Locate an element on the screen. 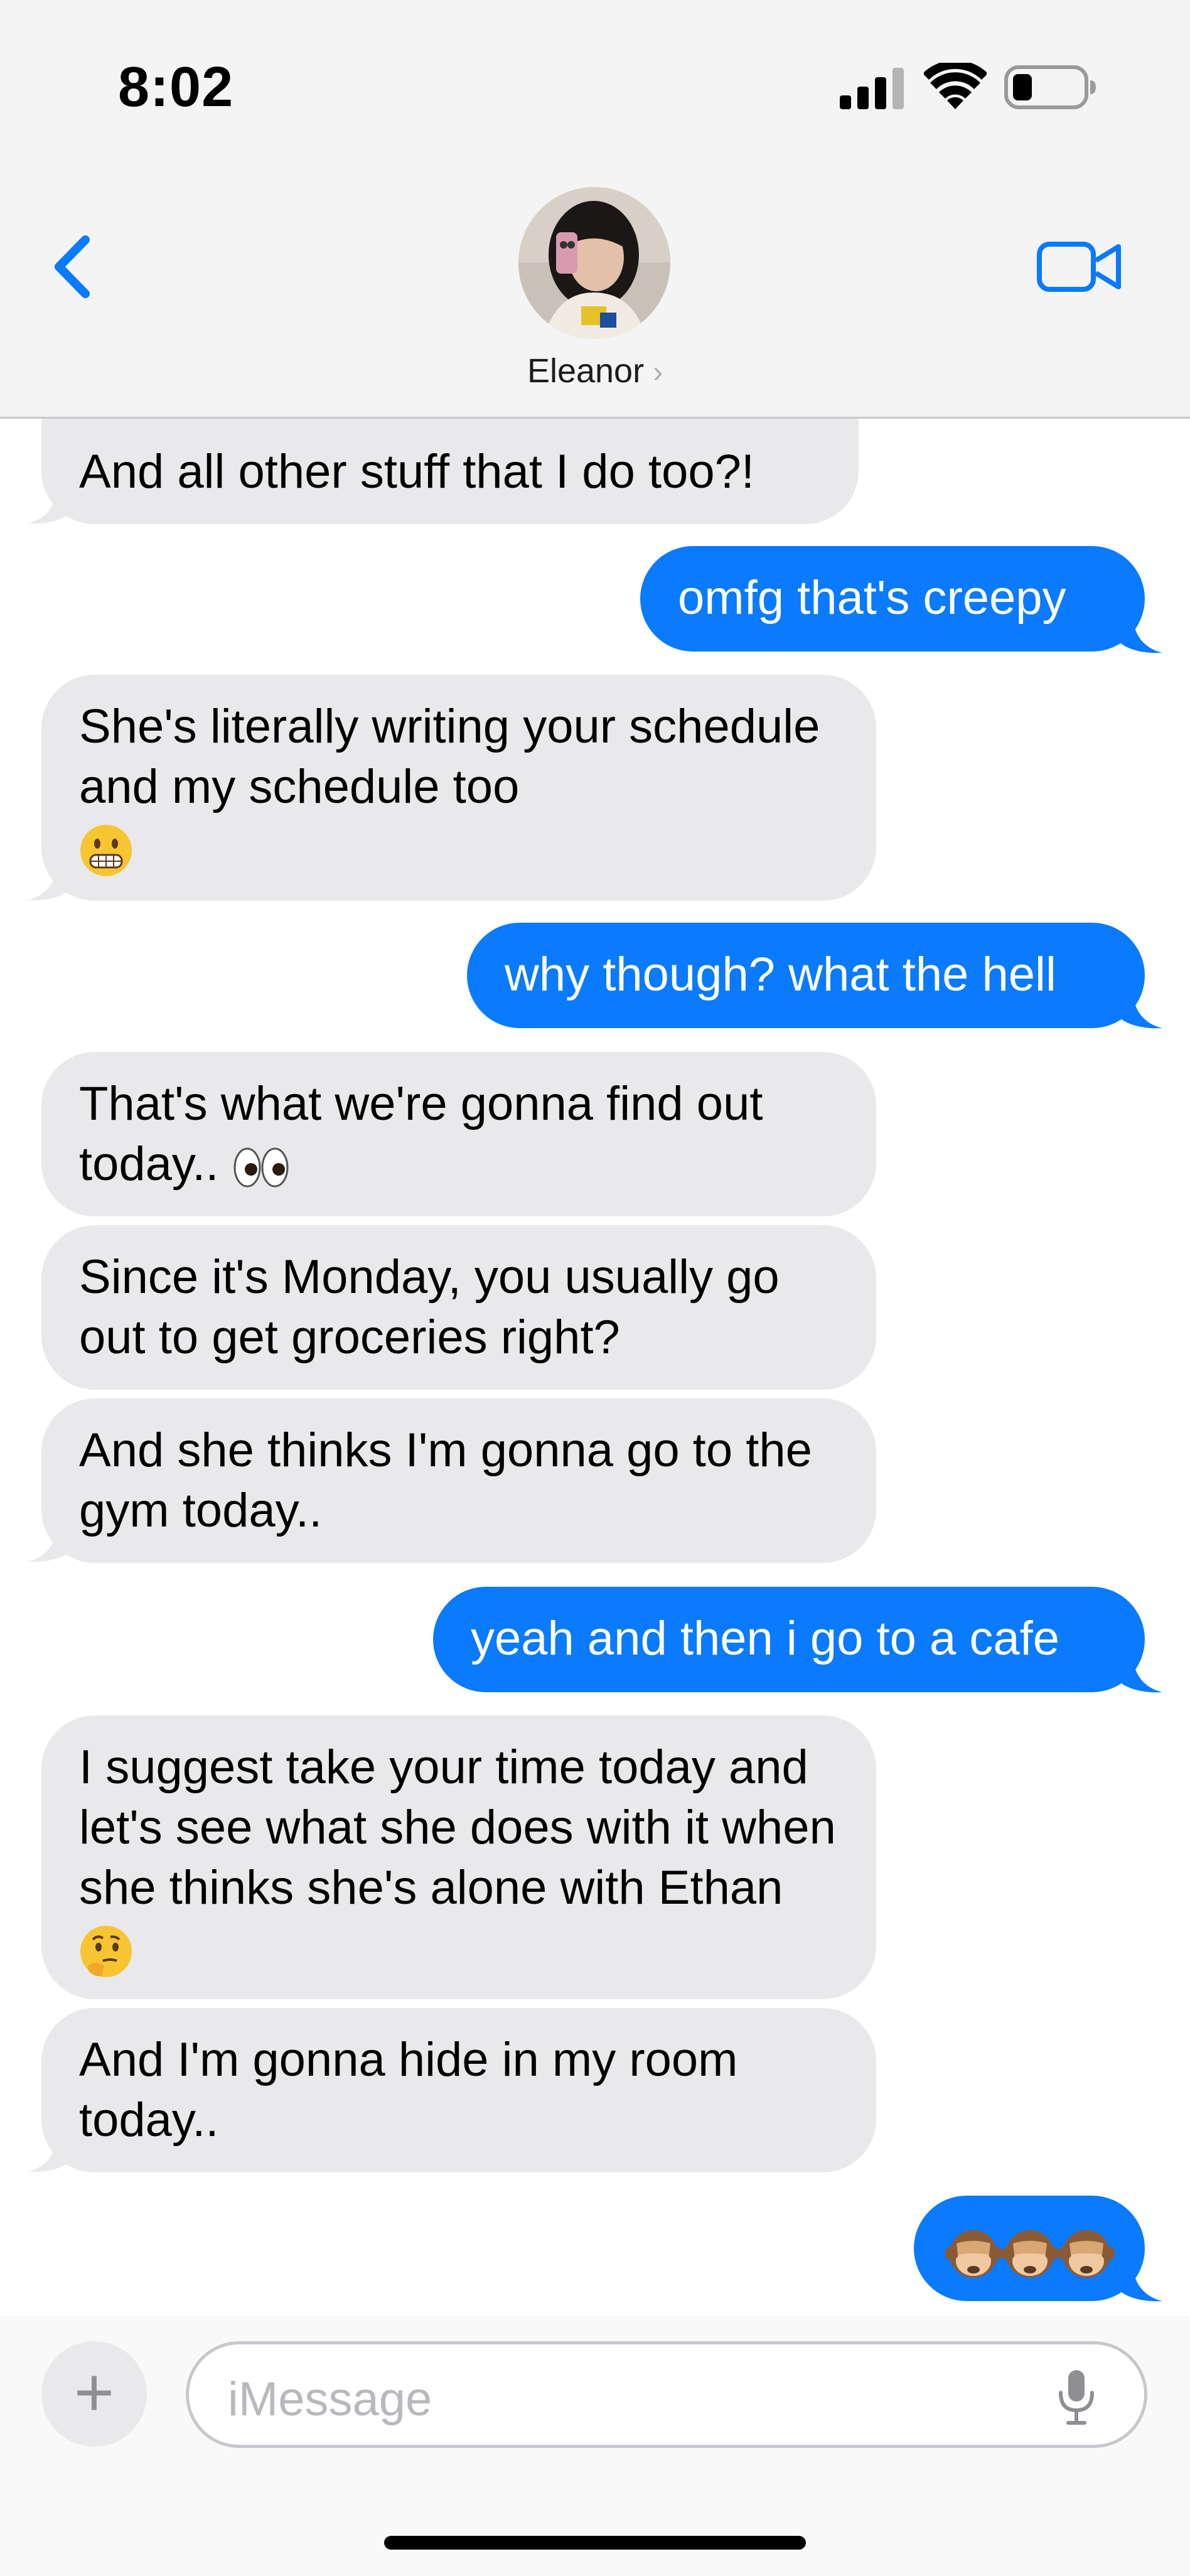 This screenshot has height=2576, width=1190. cellular-signal-icon is located at coordinates (872, 88).